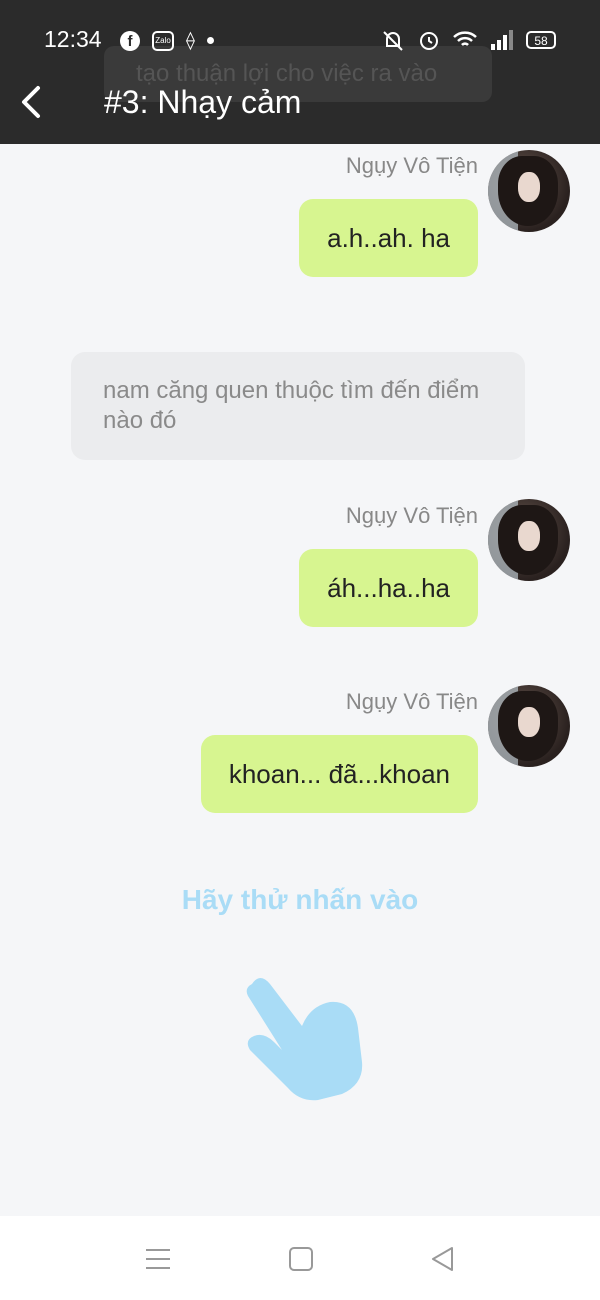 This screenshot has width=600, height=1300. I want to click on message-bubble: a.h..ah. ha, so click(388, 238).